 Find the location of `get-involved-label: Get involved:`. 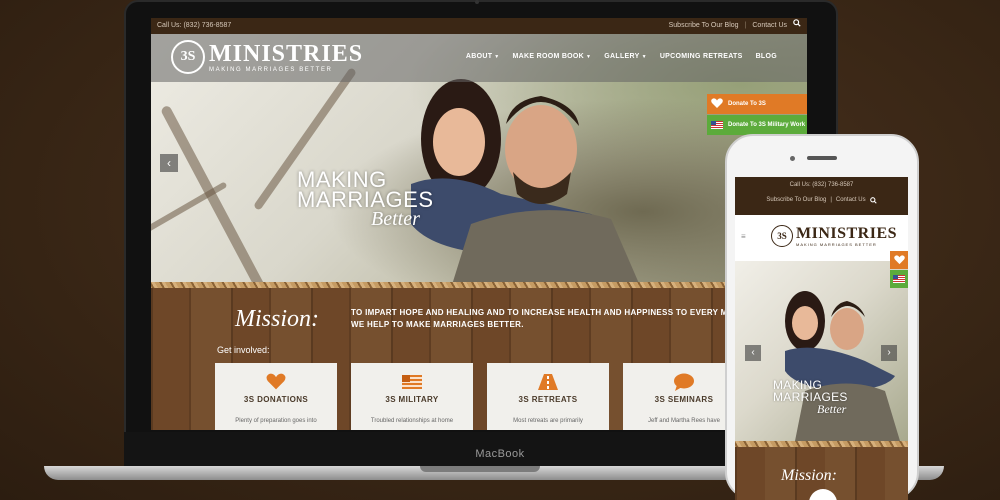

get-involved-label: Get involved: is located at coordinates (243, 350).